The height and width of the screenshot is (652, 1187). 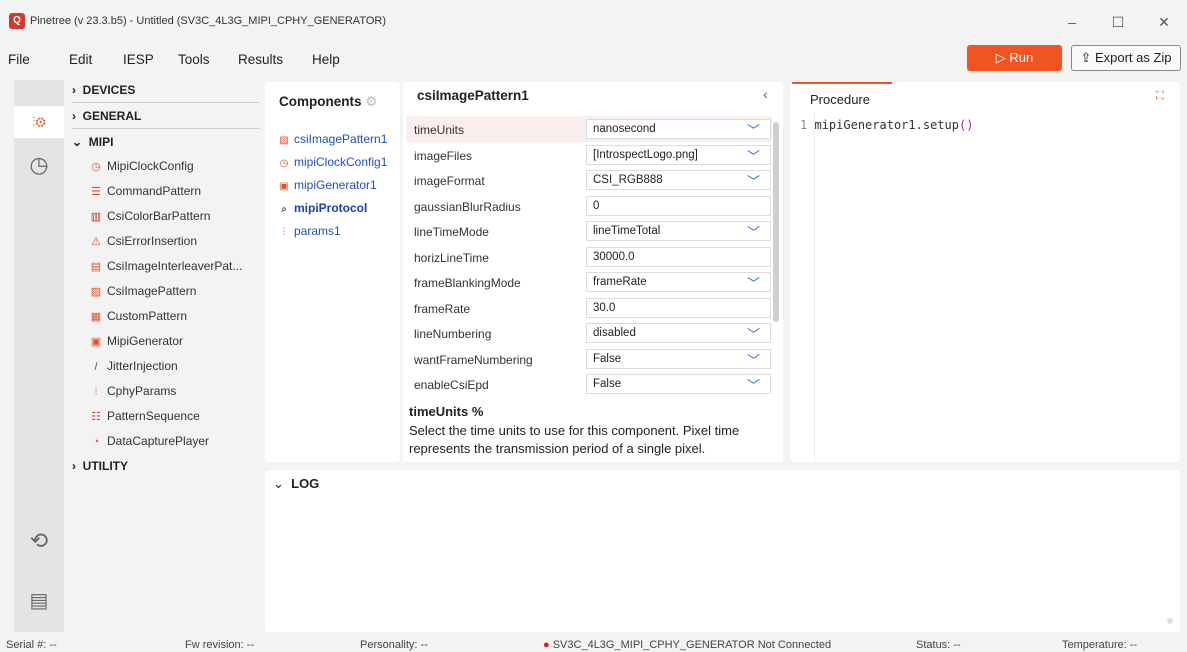 I want to click on component-item: ▣ mipiGenerator1, so click(x=327, y=185).